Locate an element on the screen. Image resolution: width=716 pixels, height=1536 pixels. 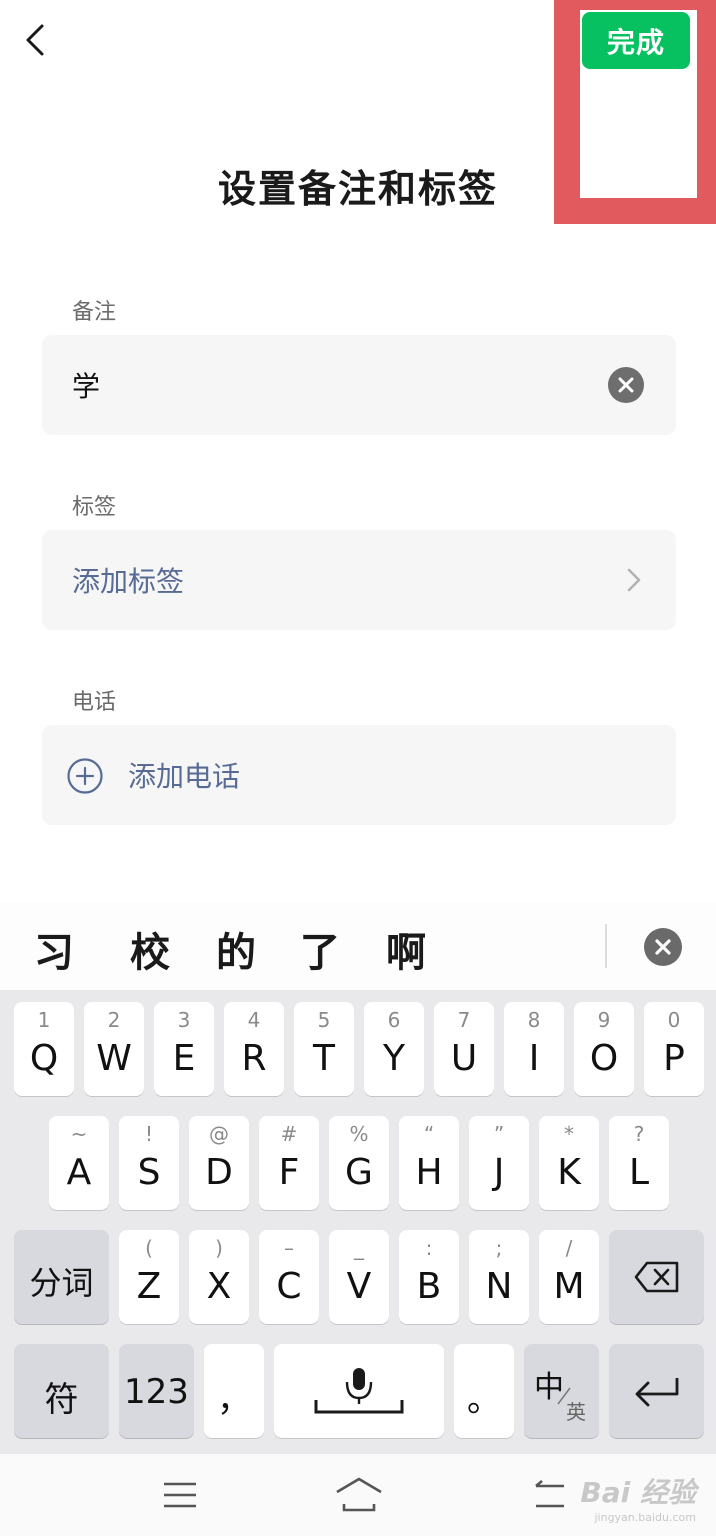
candidate-divider is located at coordinates (606, 946).